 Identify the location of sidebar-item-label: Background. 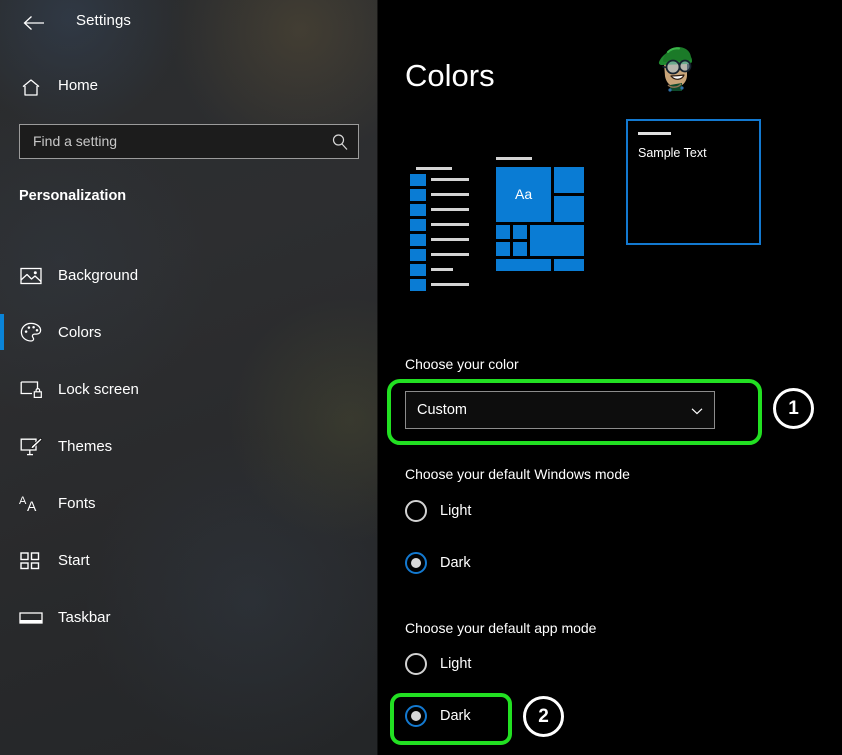
(98, 275).